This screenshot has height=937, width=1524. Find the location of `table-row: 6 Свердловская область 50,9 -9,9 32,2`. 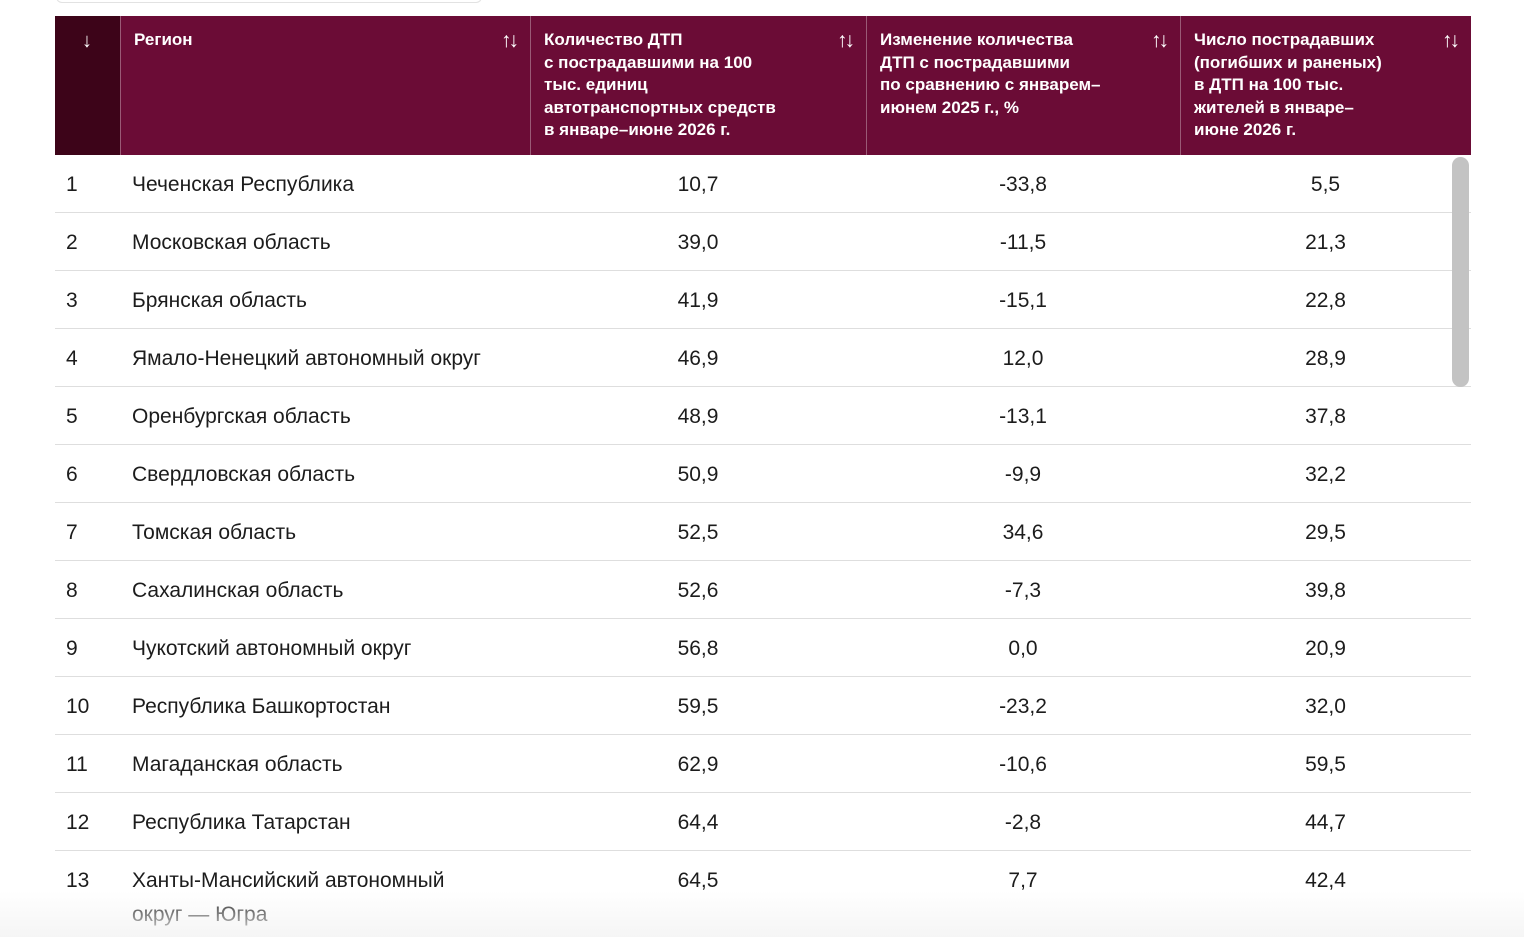

table-row: 6 Свердловская область 50,9 -9,9 32,2 is located at coordinates (763, 474).